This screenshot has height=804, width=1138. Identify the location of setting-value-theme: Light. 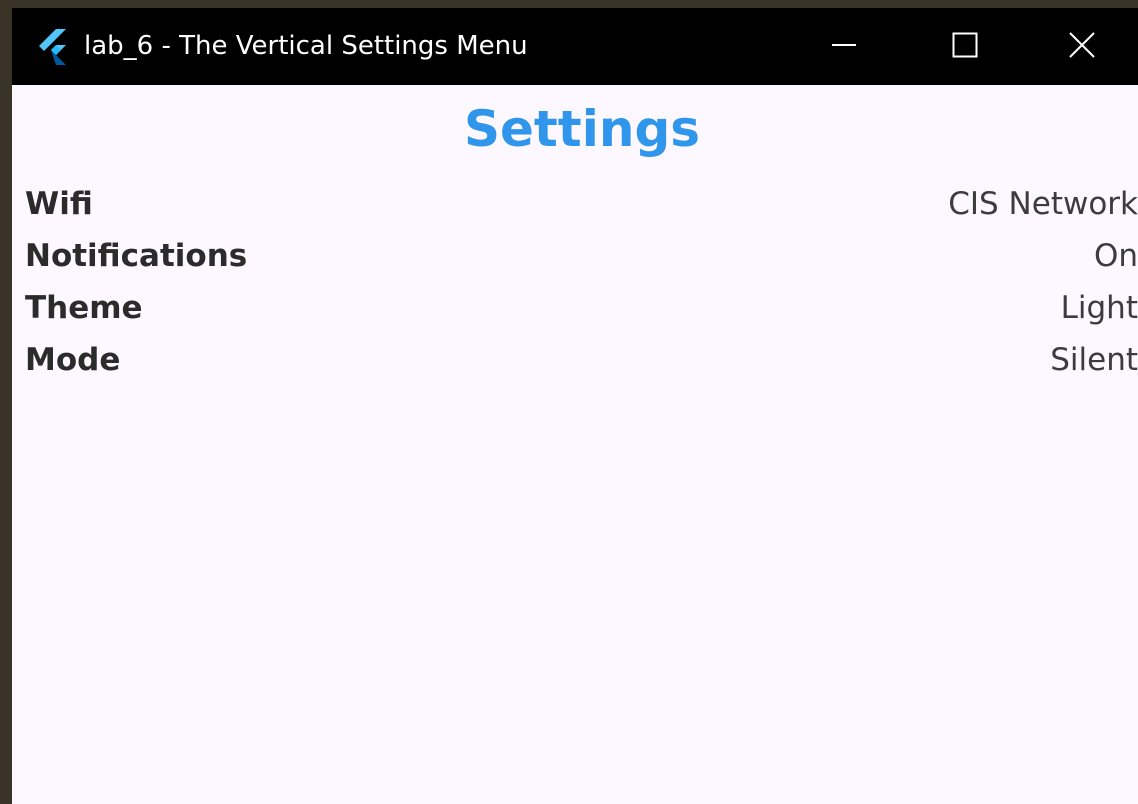
(1099, 308).